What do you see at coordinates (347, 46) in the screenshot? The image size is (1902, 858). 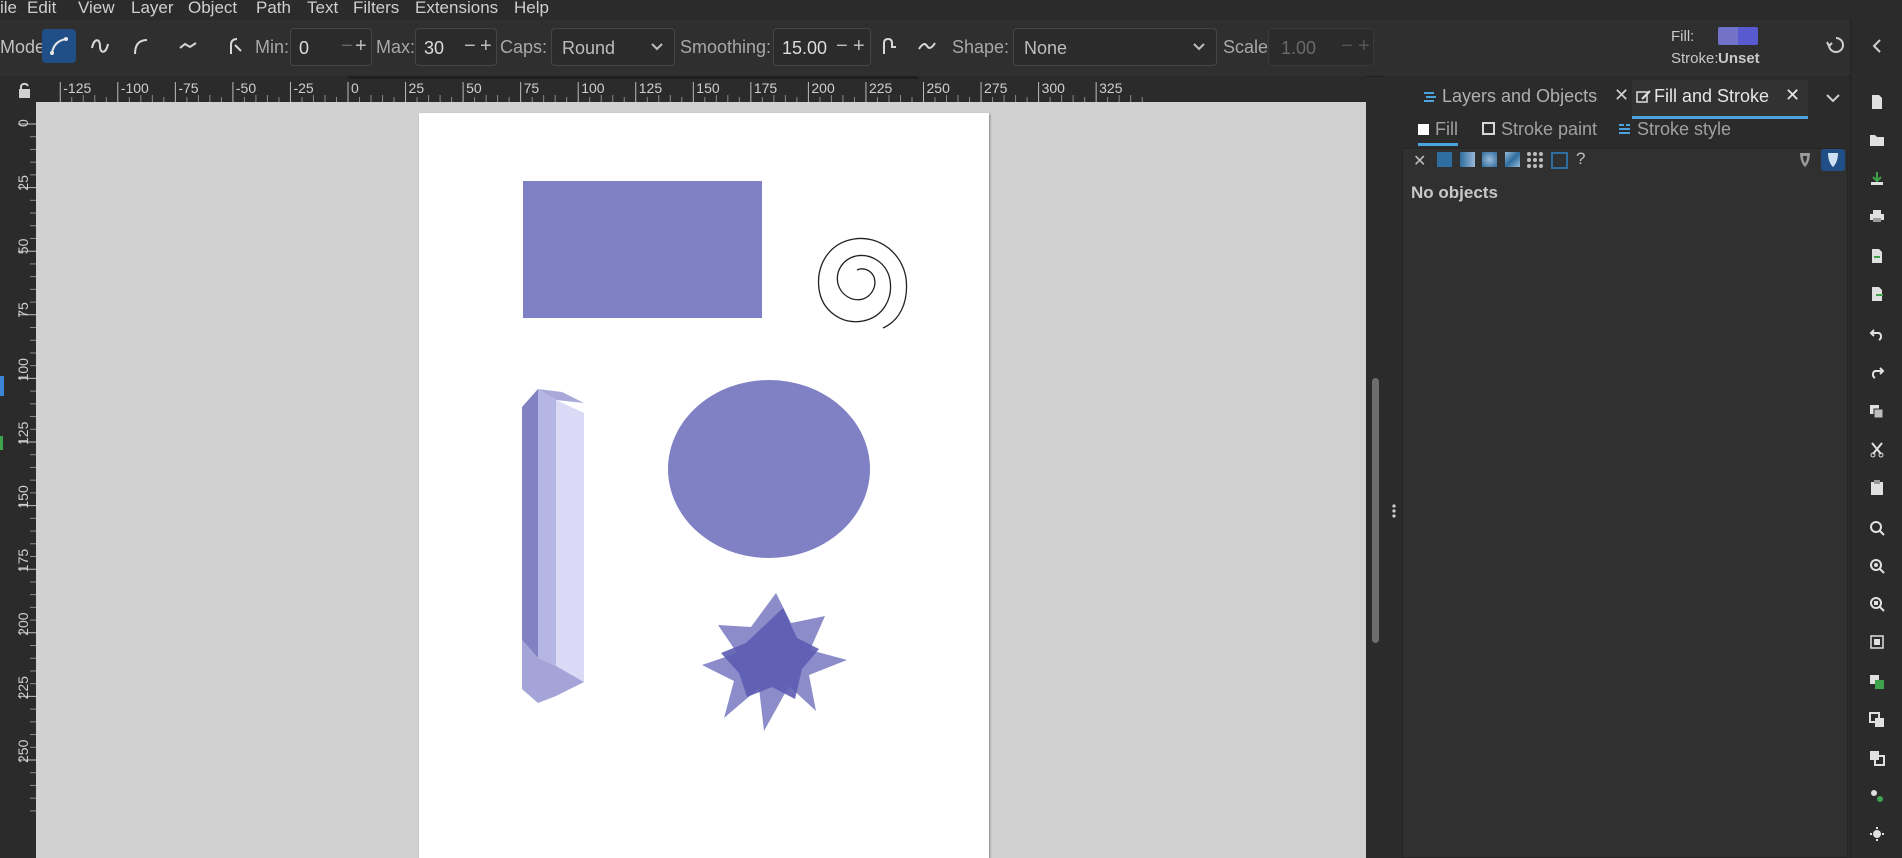 I see `min-decrement-icon: −` at bounding box center [347, 46].